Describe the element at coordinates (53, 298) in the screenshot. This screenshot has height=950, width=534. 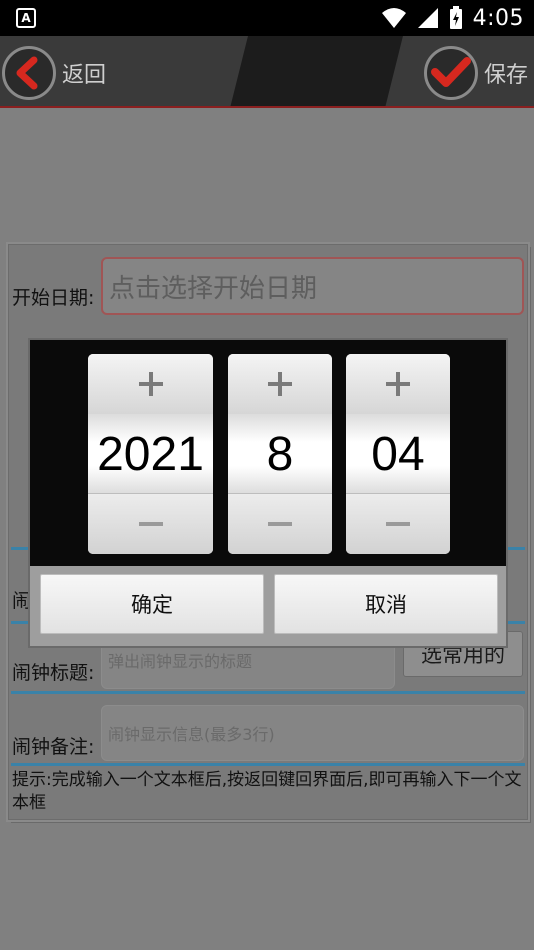
I see `start-date-label: 开始日期:` at that location.